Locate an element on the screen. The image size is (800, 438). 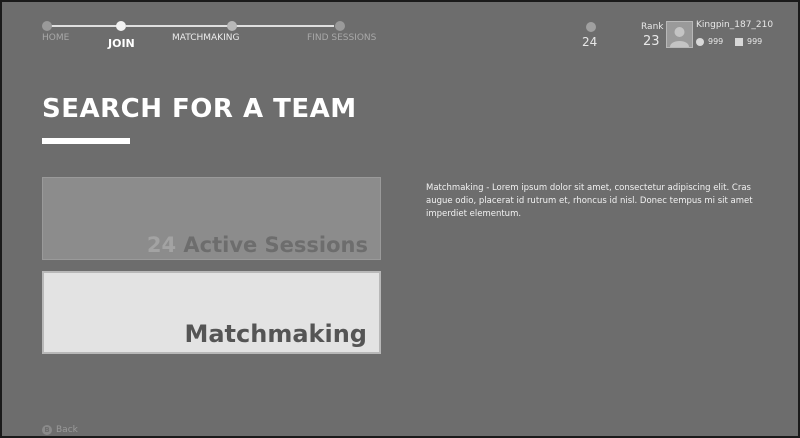
avatar-silhouette-icon is located at coordinates (679, 37).